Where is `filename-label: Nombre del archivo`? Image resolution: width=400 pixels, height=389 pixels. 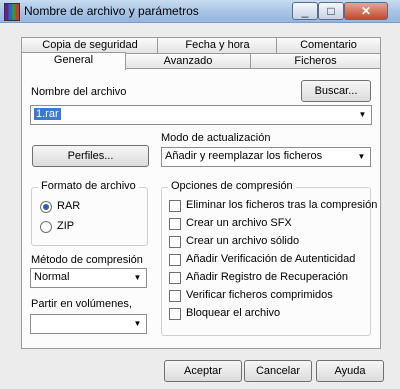
filename-label: Nombre del archivo is located at coordinates (79, 92).